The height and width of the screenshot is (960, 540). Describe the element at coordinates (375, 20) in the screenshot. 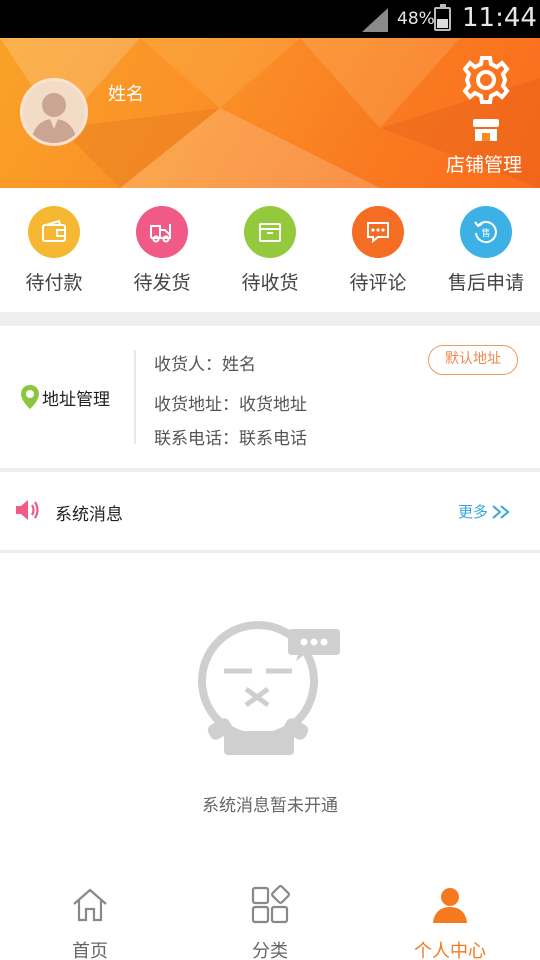

I see `signal-icon` at that location.